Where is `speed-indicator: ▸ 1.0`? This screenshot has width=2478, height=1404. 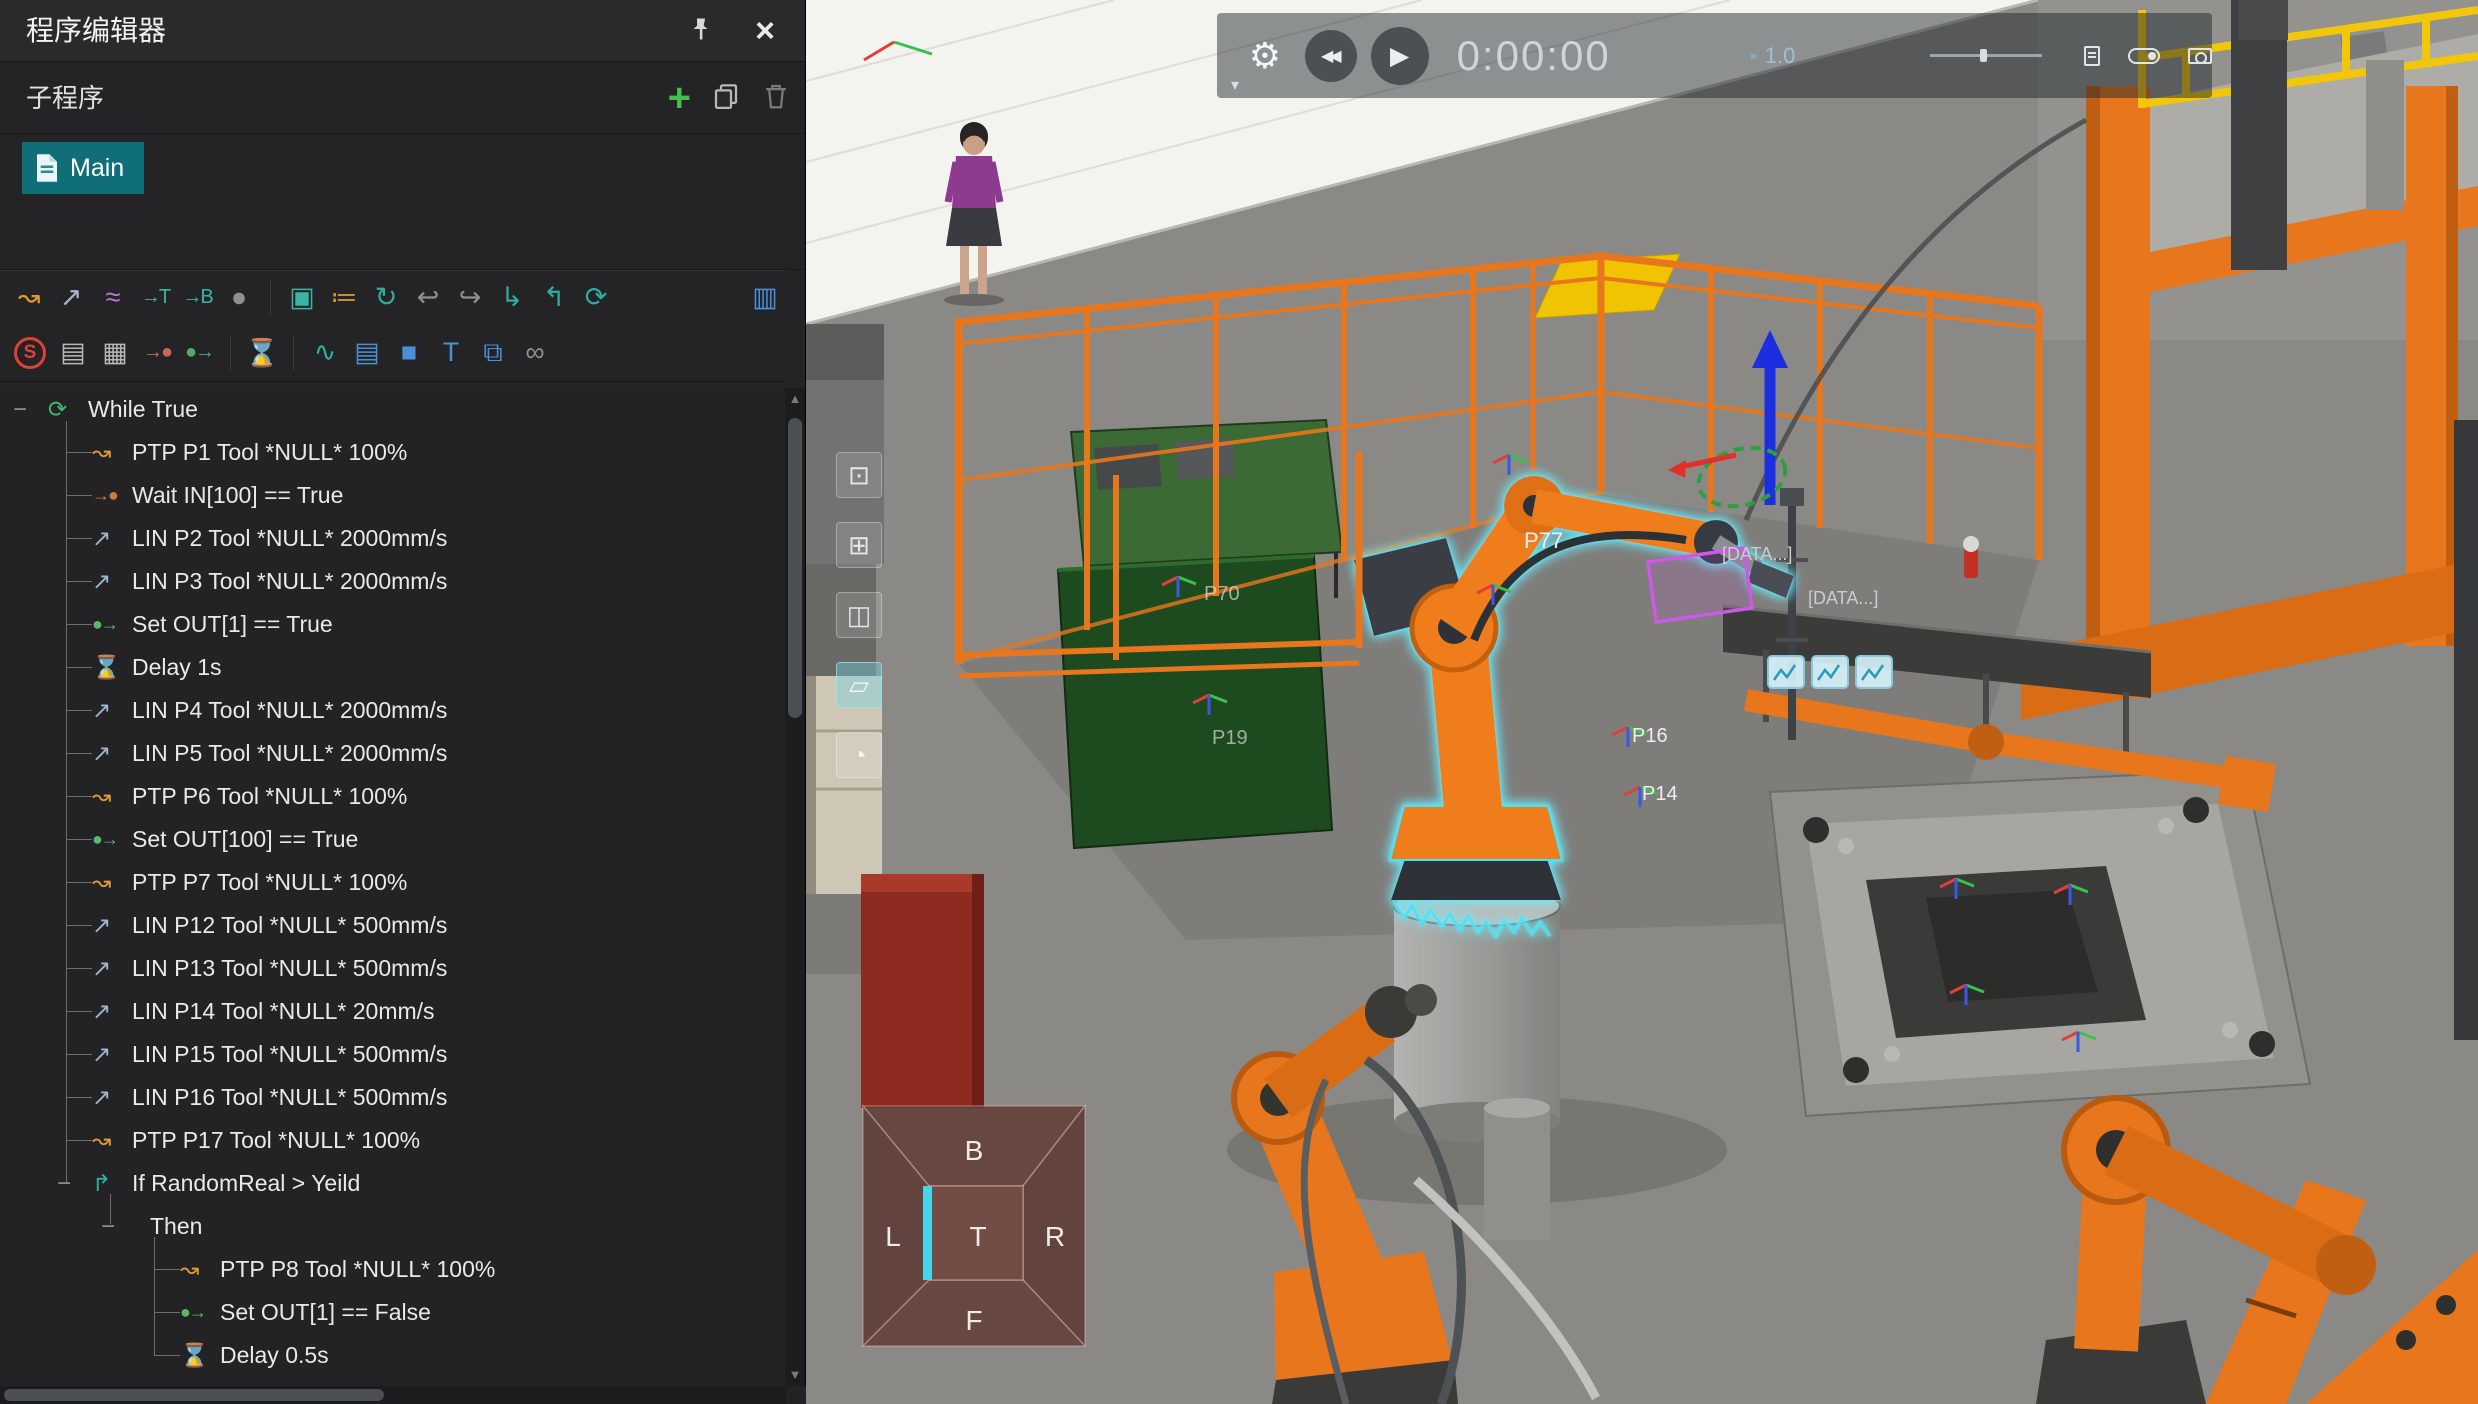
speed-indicator: ▸ 1.0 is located at coordinates (1773, 56).